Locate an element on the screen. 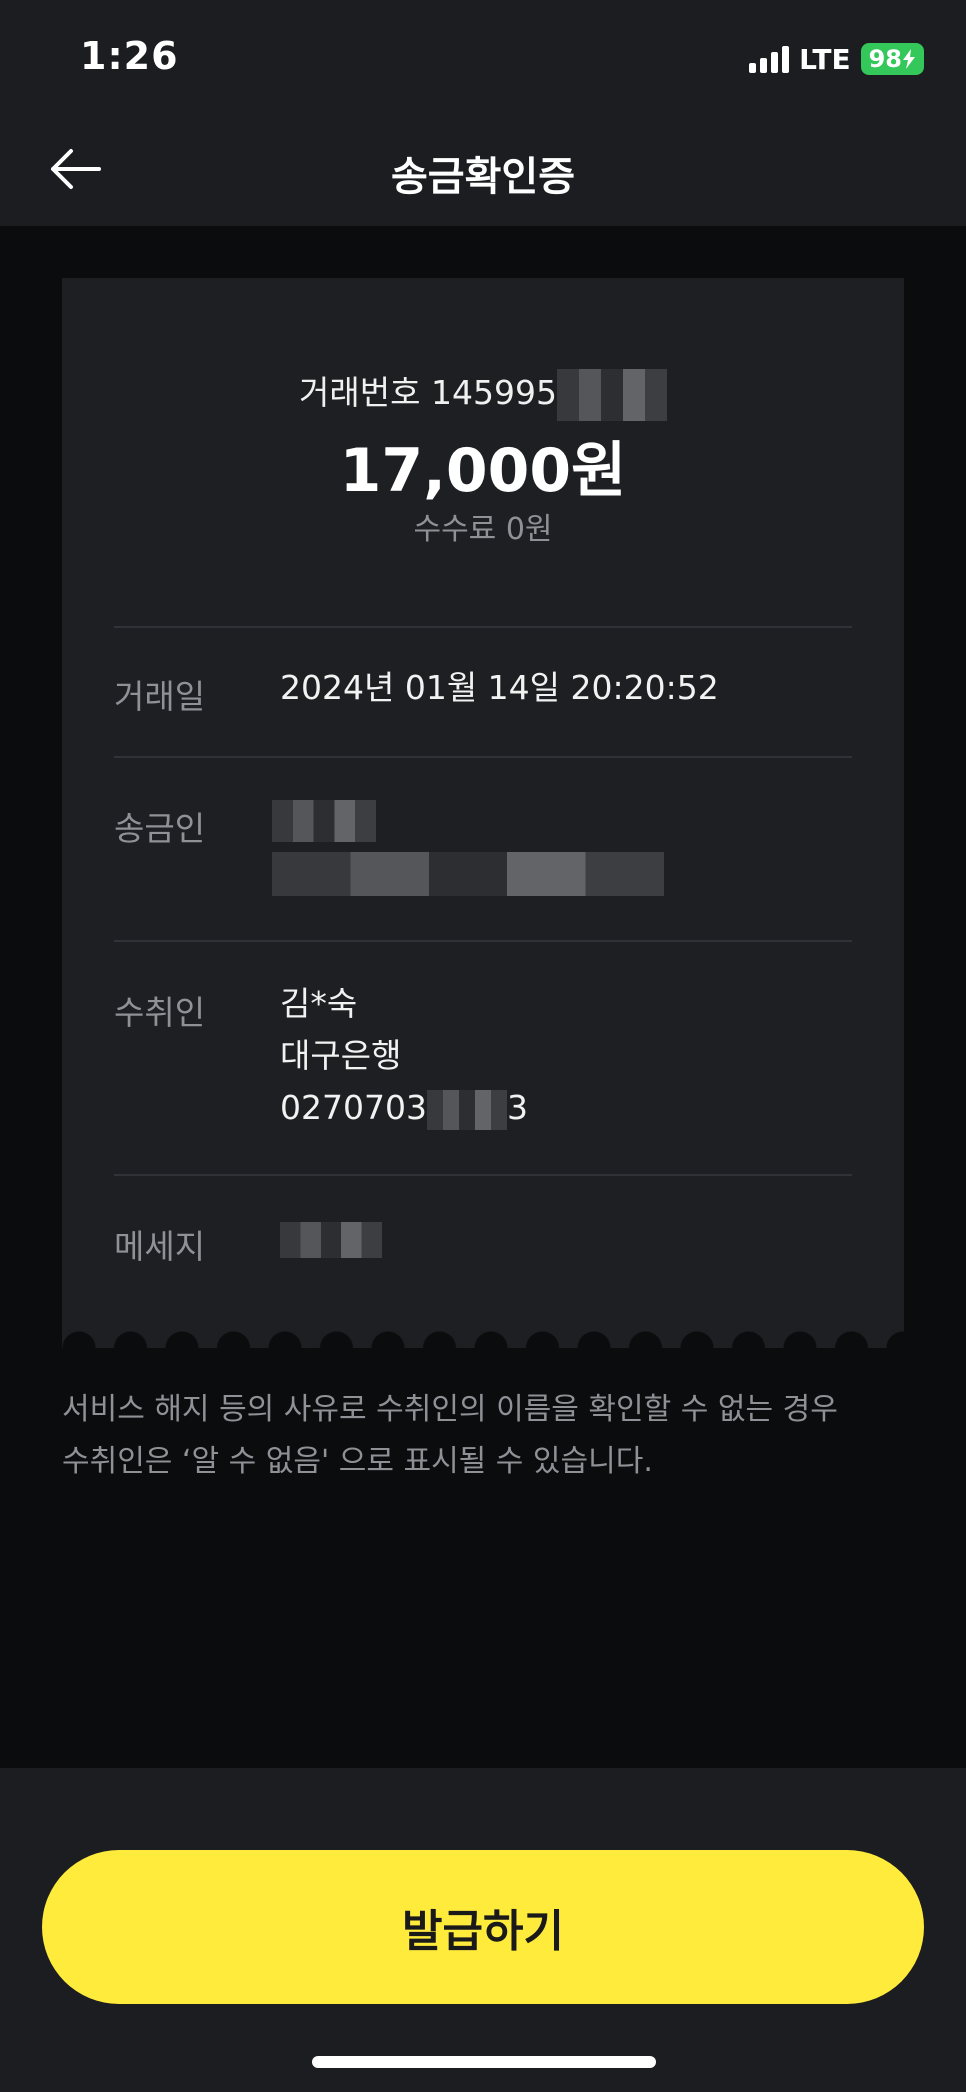 Image resolution: width=966 pixels, height=2092 pixels. date-label: 거래일 is located at coordinates (160, 696).